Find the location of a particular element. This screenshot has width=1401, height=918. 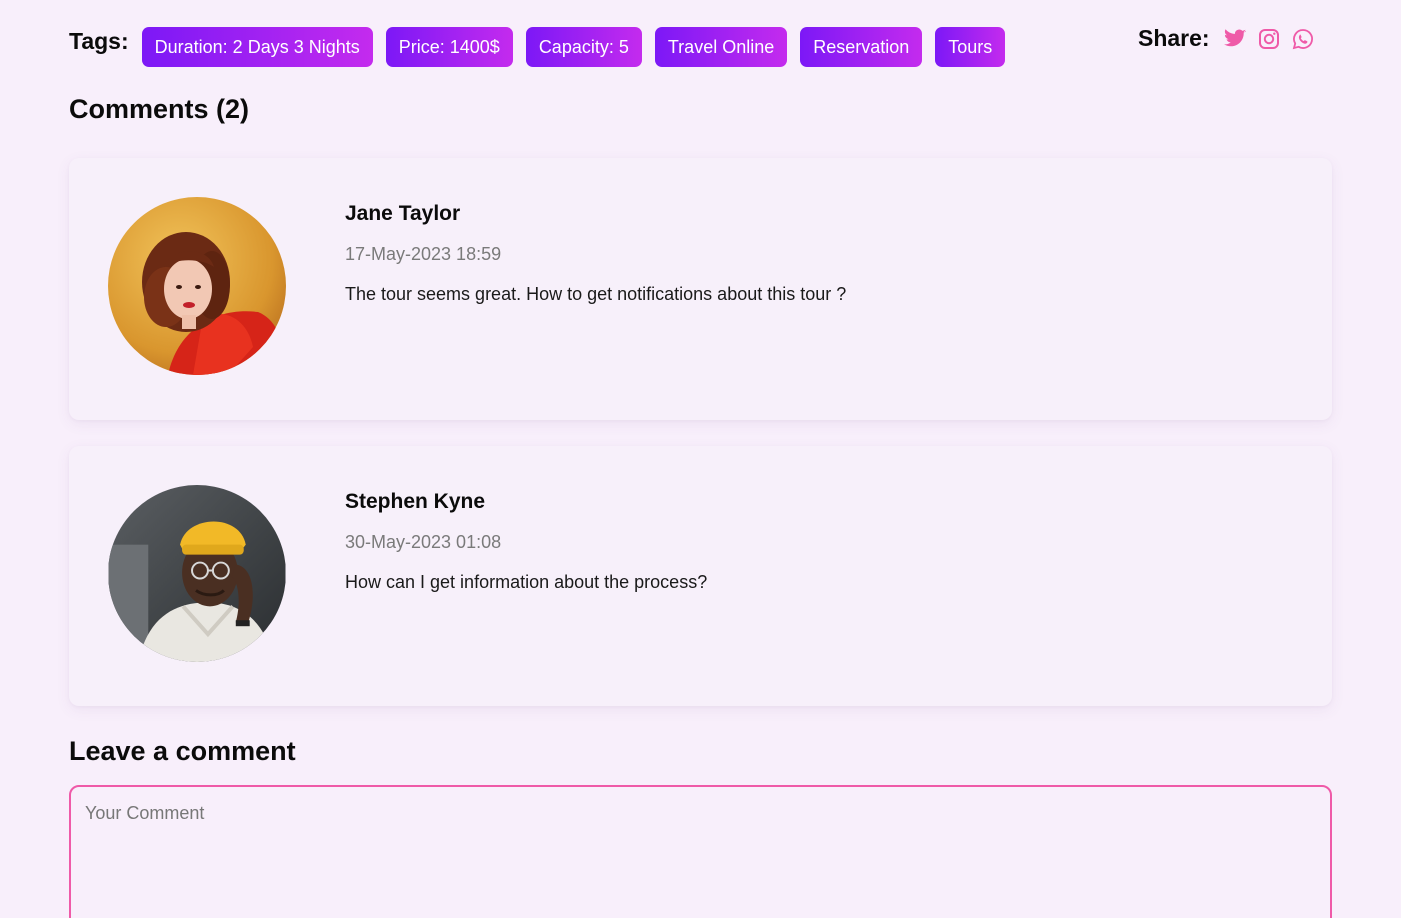

instagram-icon is located at coordinates (1269, 39).